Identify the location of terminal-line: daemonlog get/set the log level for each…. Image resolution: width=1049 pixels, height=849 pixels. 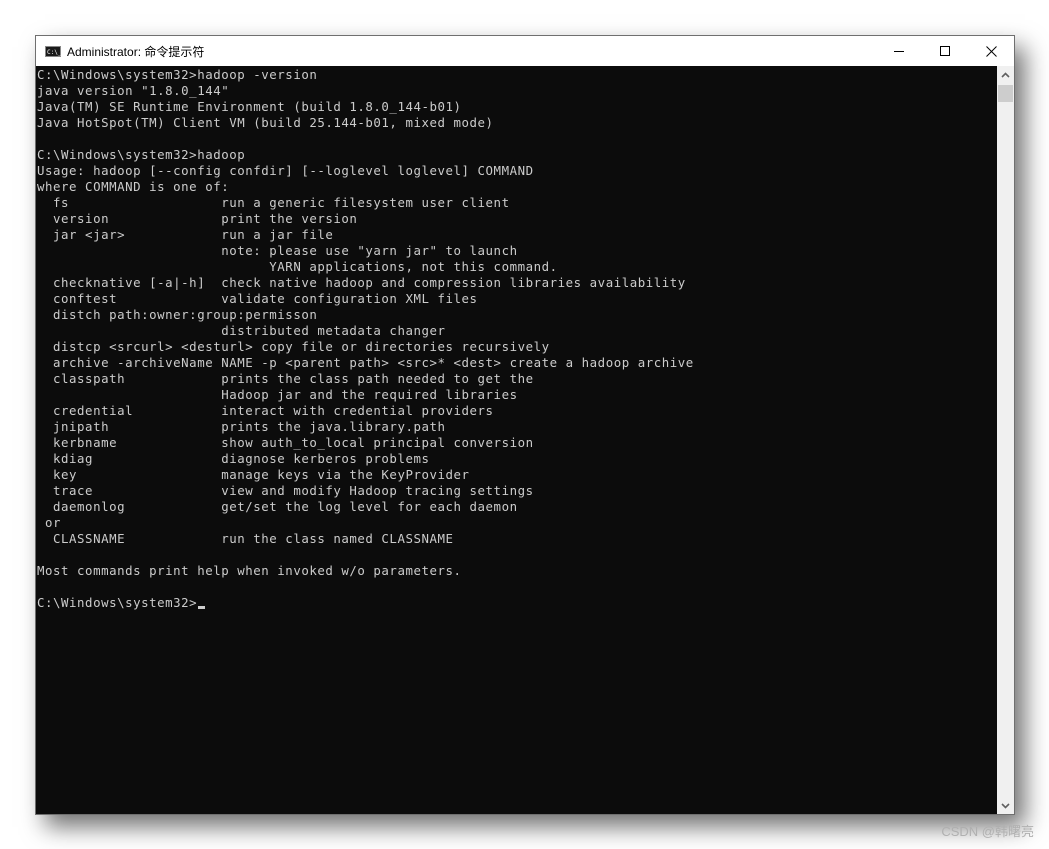
(277, 506).